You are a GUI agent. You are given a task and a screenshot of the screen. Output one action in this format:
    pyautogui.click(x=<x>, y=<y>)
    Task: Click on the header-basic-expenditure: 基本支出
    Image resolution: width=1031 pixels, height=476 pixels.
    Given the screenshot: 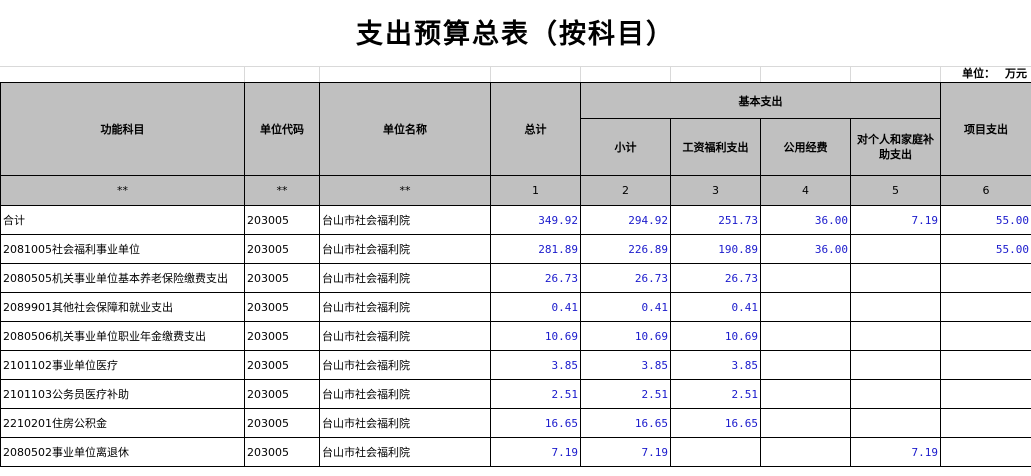 What is the action you would take?
    pyautogui.click(x=760, y=100)
    